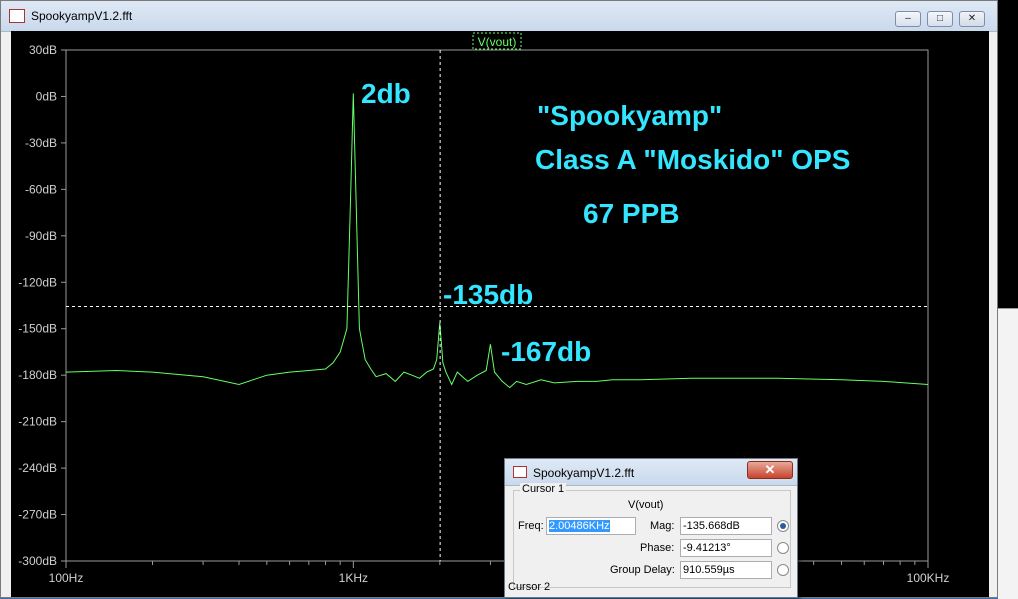 This screenshot has height=599, width=1018. What do you see at coordinates (726, 526) in the screenshot?
I see `mag-field: -135.668dB` at bounding box center [726, 526].